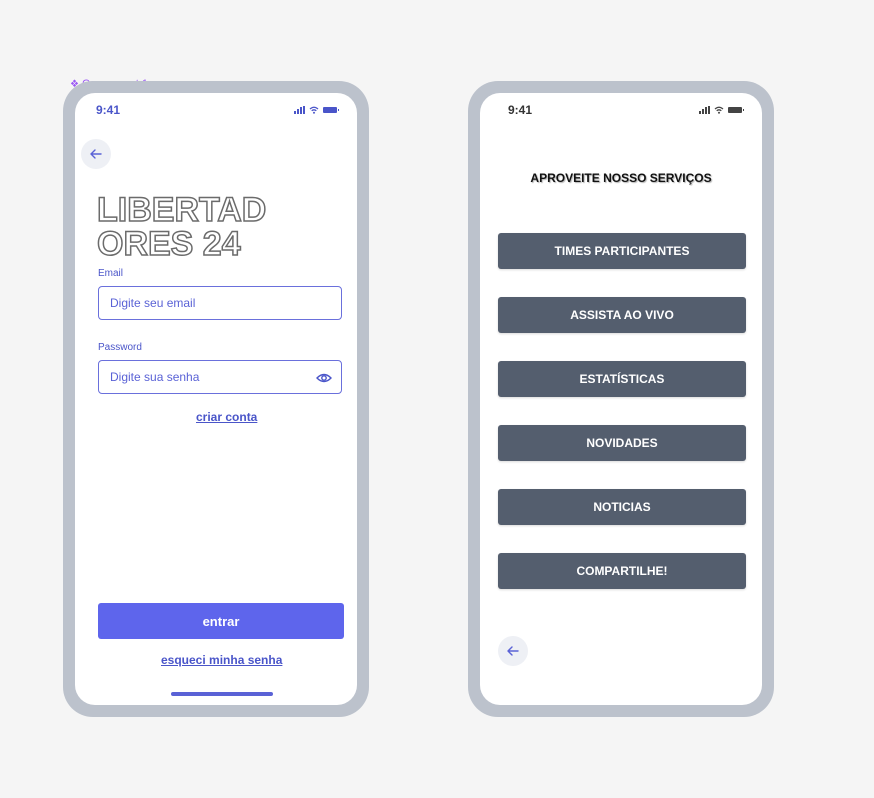 Image resolution: width=874 pixels, height=798 pixels. Describe the element at coordinates (111, 273) in the screenshot. I see `email-label: Email` at that location.